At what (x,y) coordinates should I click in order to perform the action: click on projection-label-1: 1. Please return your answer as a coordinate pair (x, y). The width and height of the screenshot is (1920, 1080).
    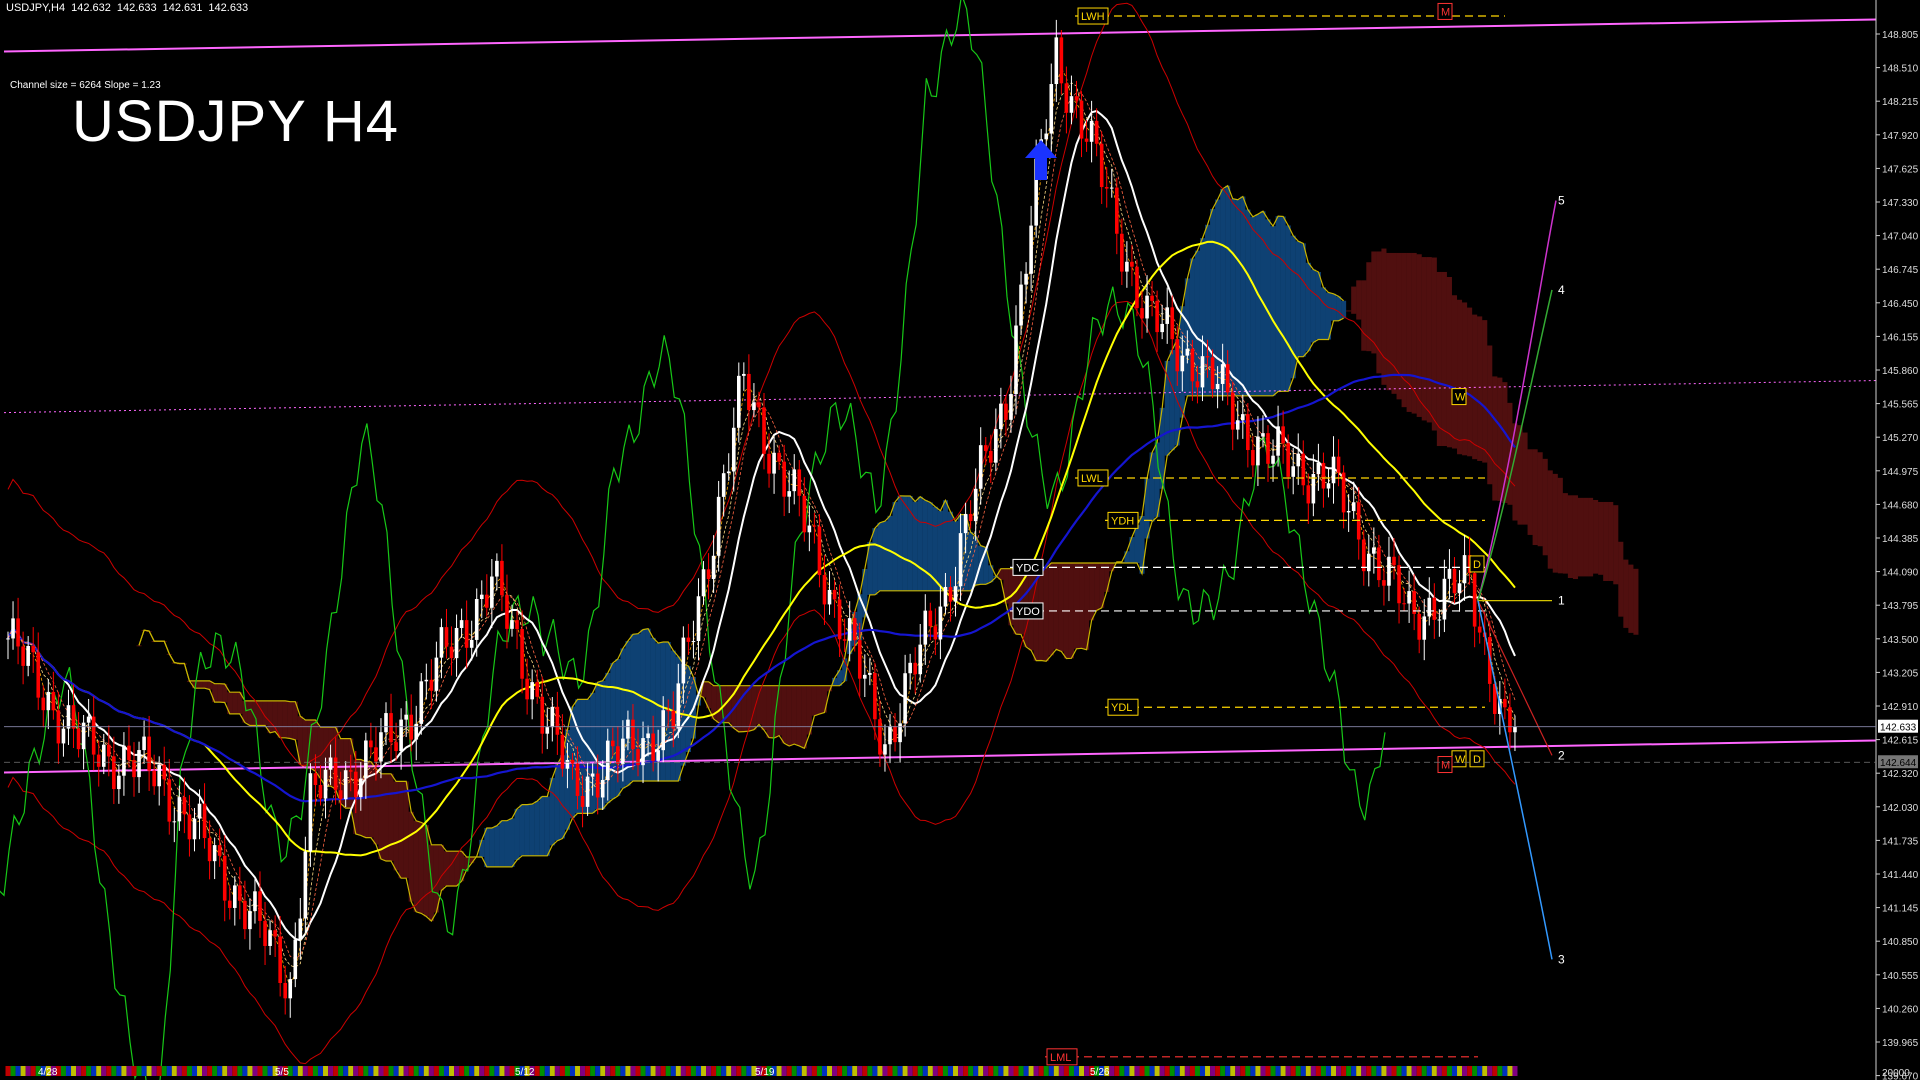
    Looking at the image, I should click on (1561, 601).